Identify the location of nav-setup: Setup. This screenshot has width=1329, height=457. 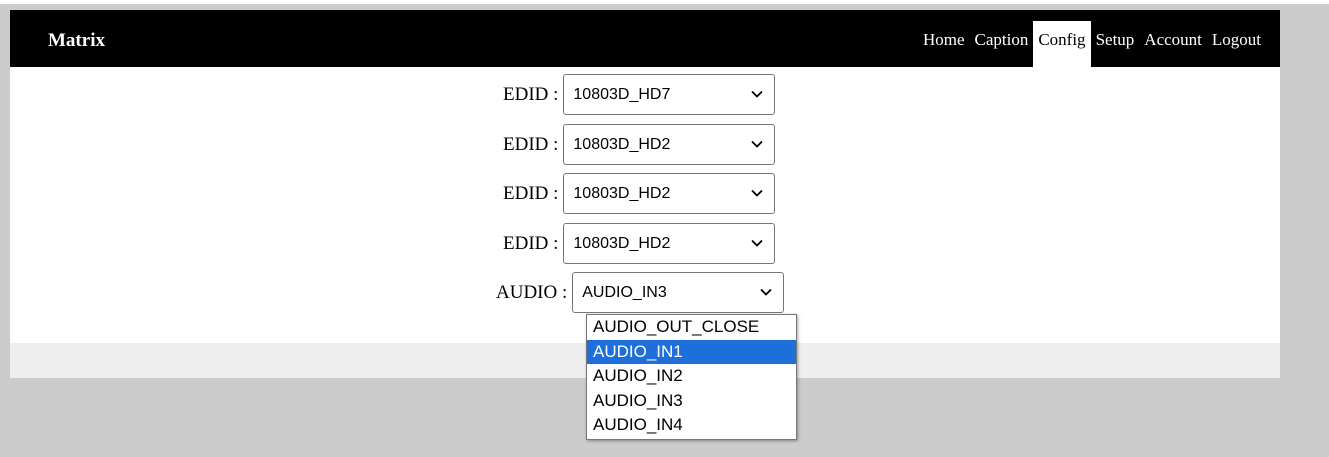
(1115, 44).